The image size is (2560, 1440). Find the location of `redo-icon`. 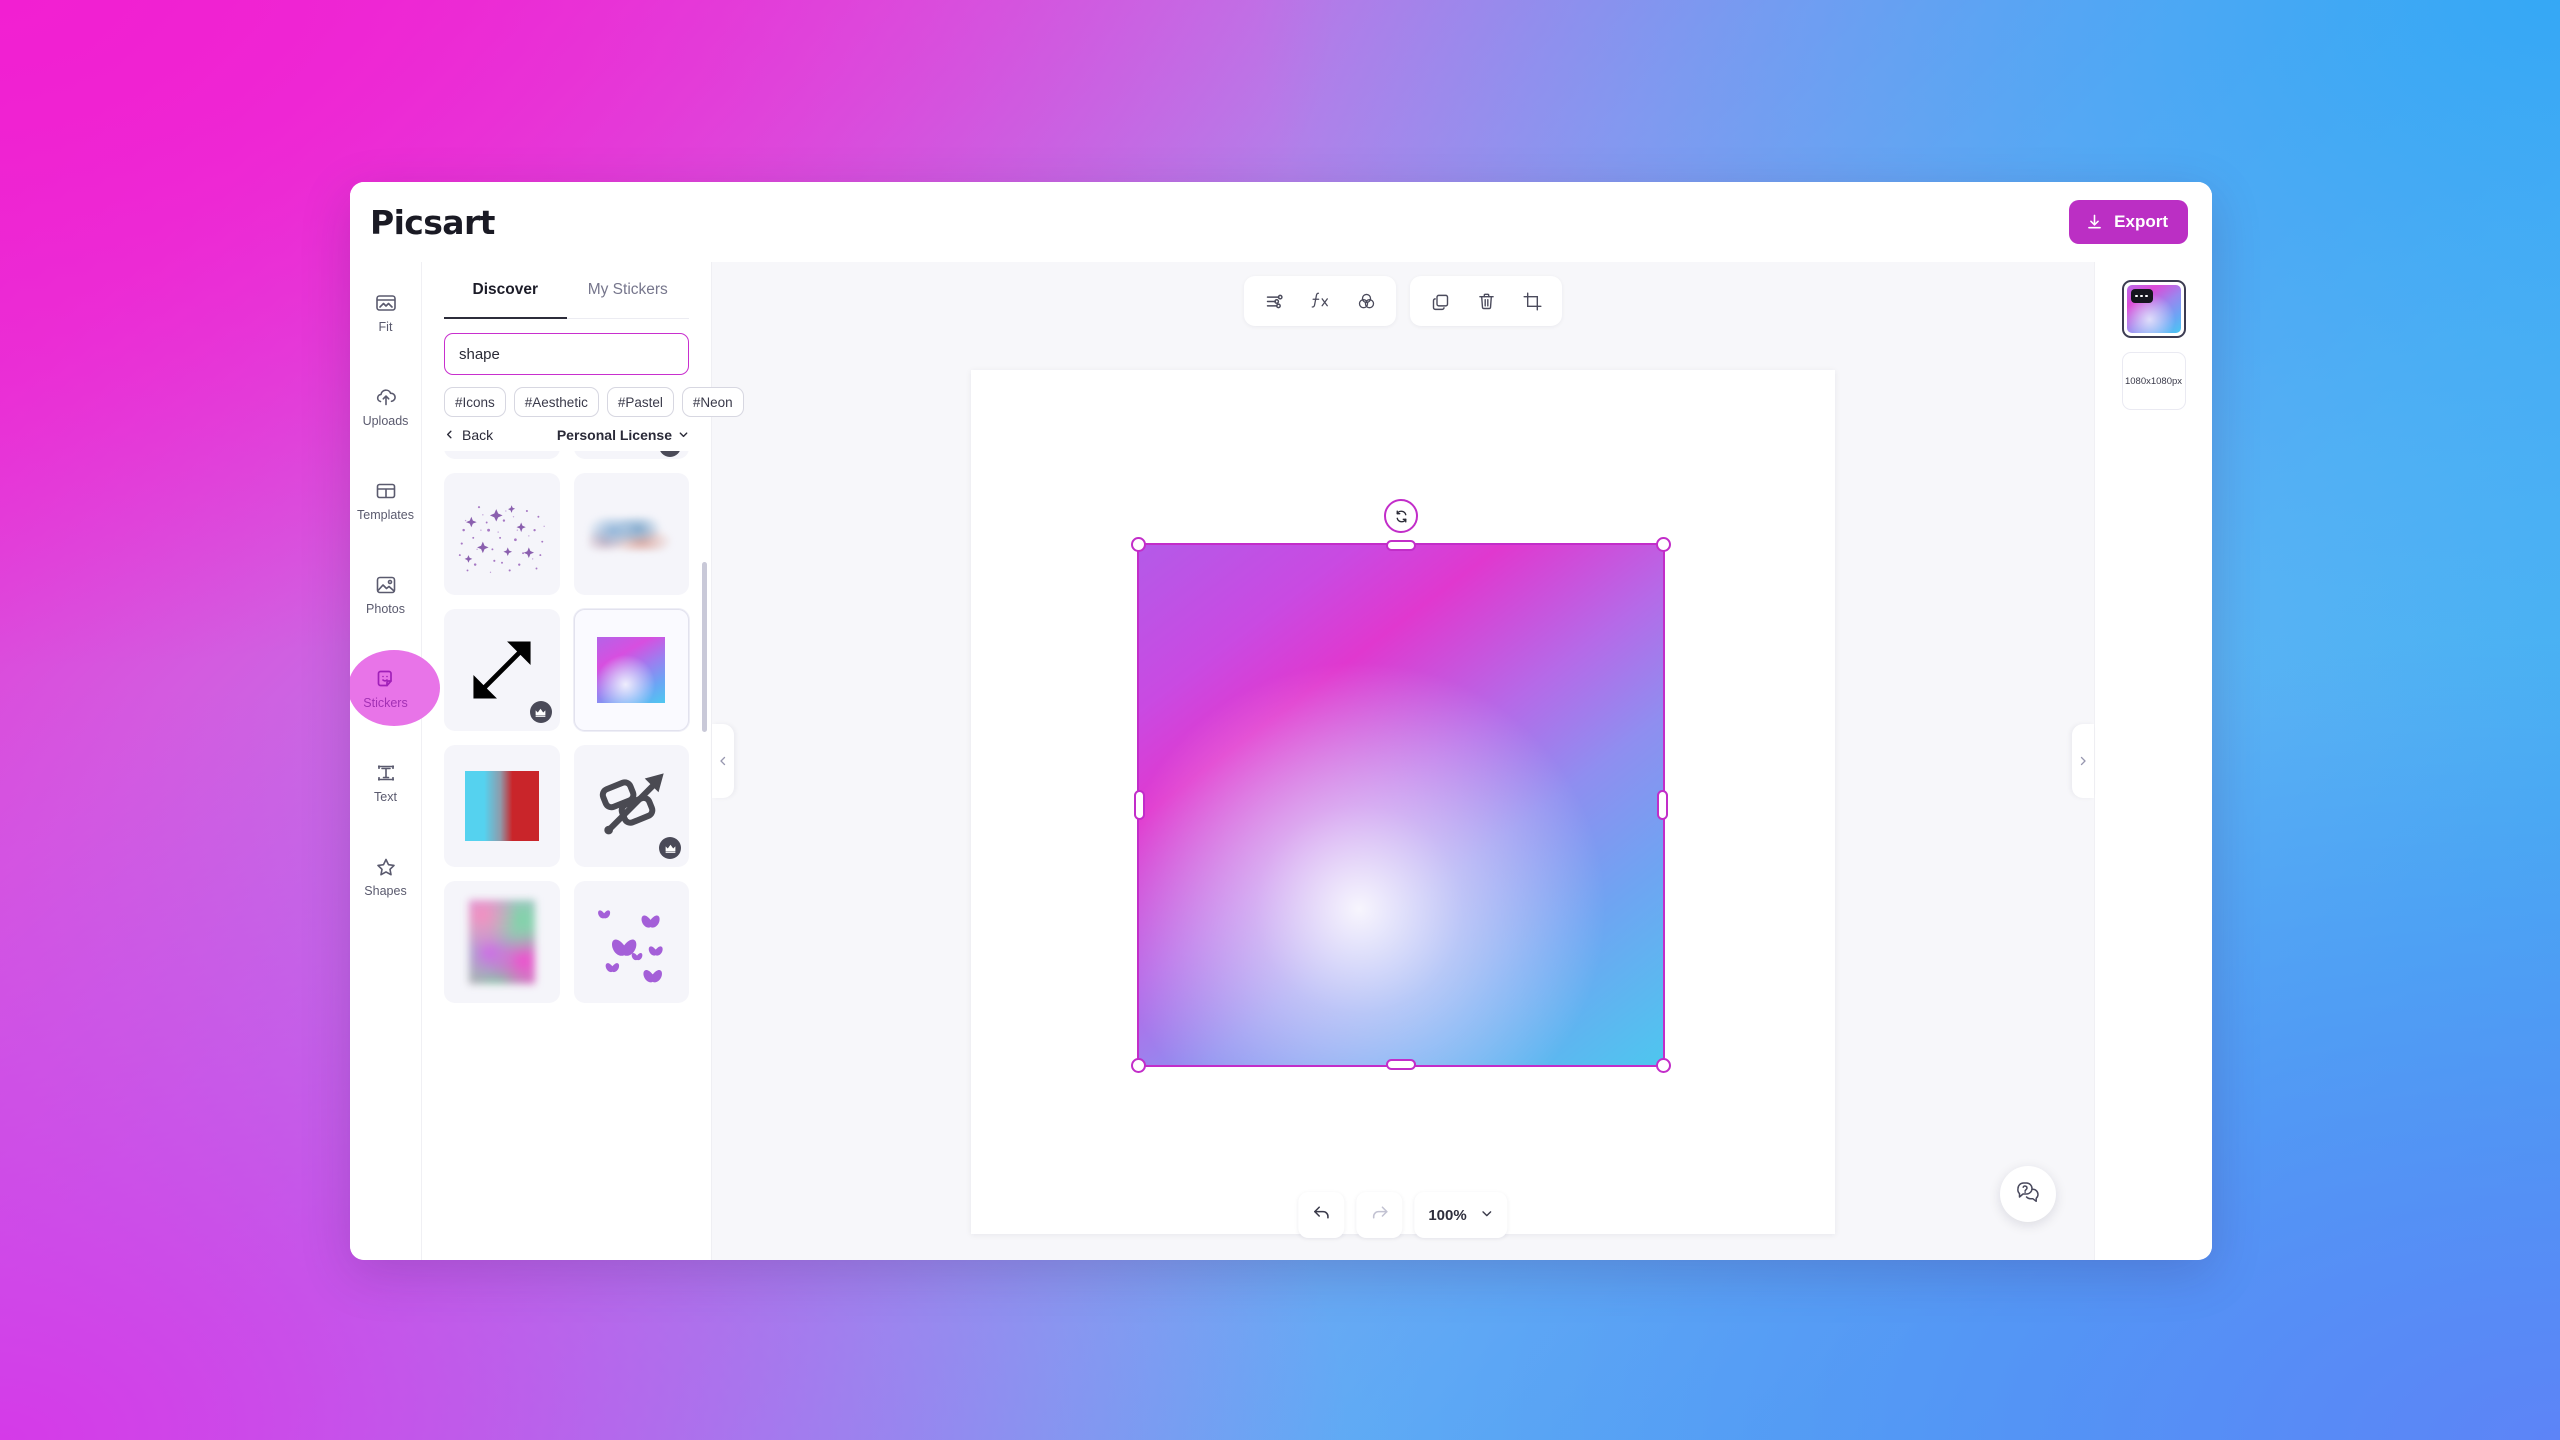

redo-icon is located at coordinates (1379, 1215).